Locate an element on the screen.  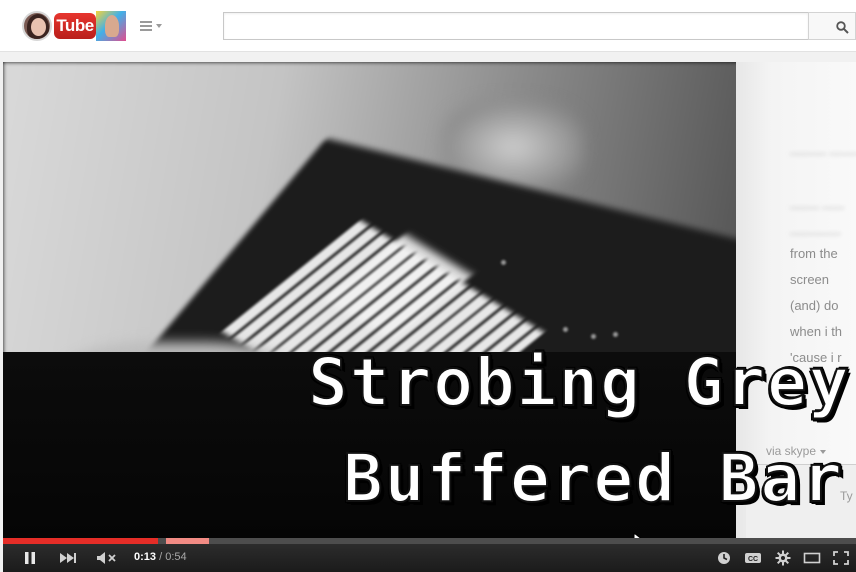
watch-later-icon is located at coordinates (724, 558).